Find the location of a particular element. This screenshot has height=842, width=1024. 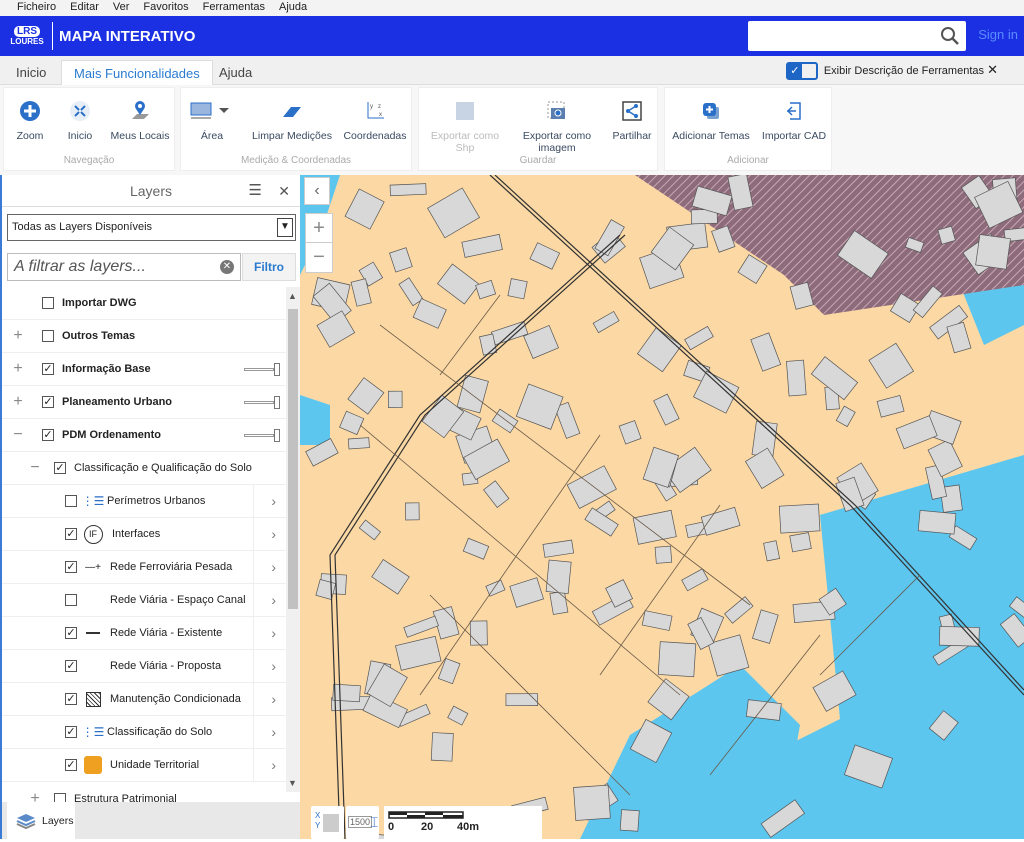

filter-input: A filtrar as layers... ✕ is located at coordinates (124, 267).